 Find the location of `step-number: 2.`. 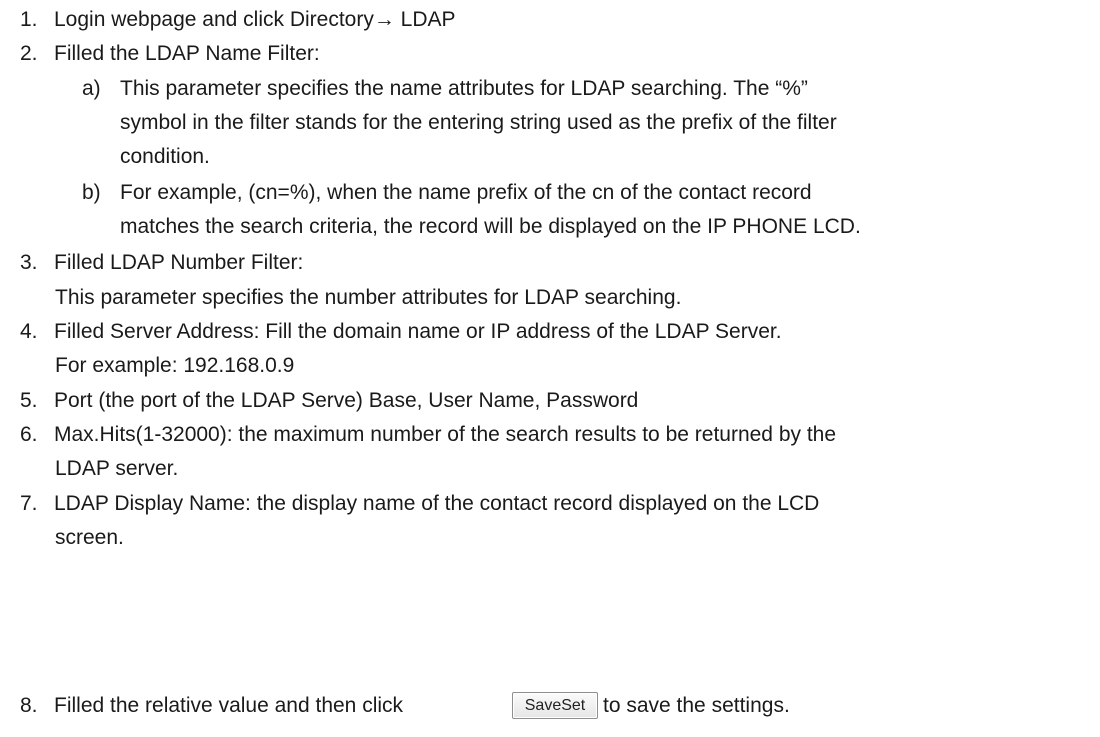

step-number: 2. is located at coordinates (29, 53).